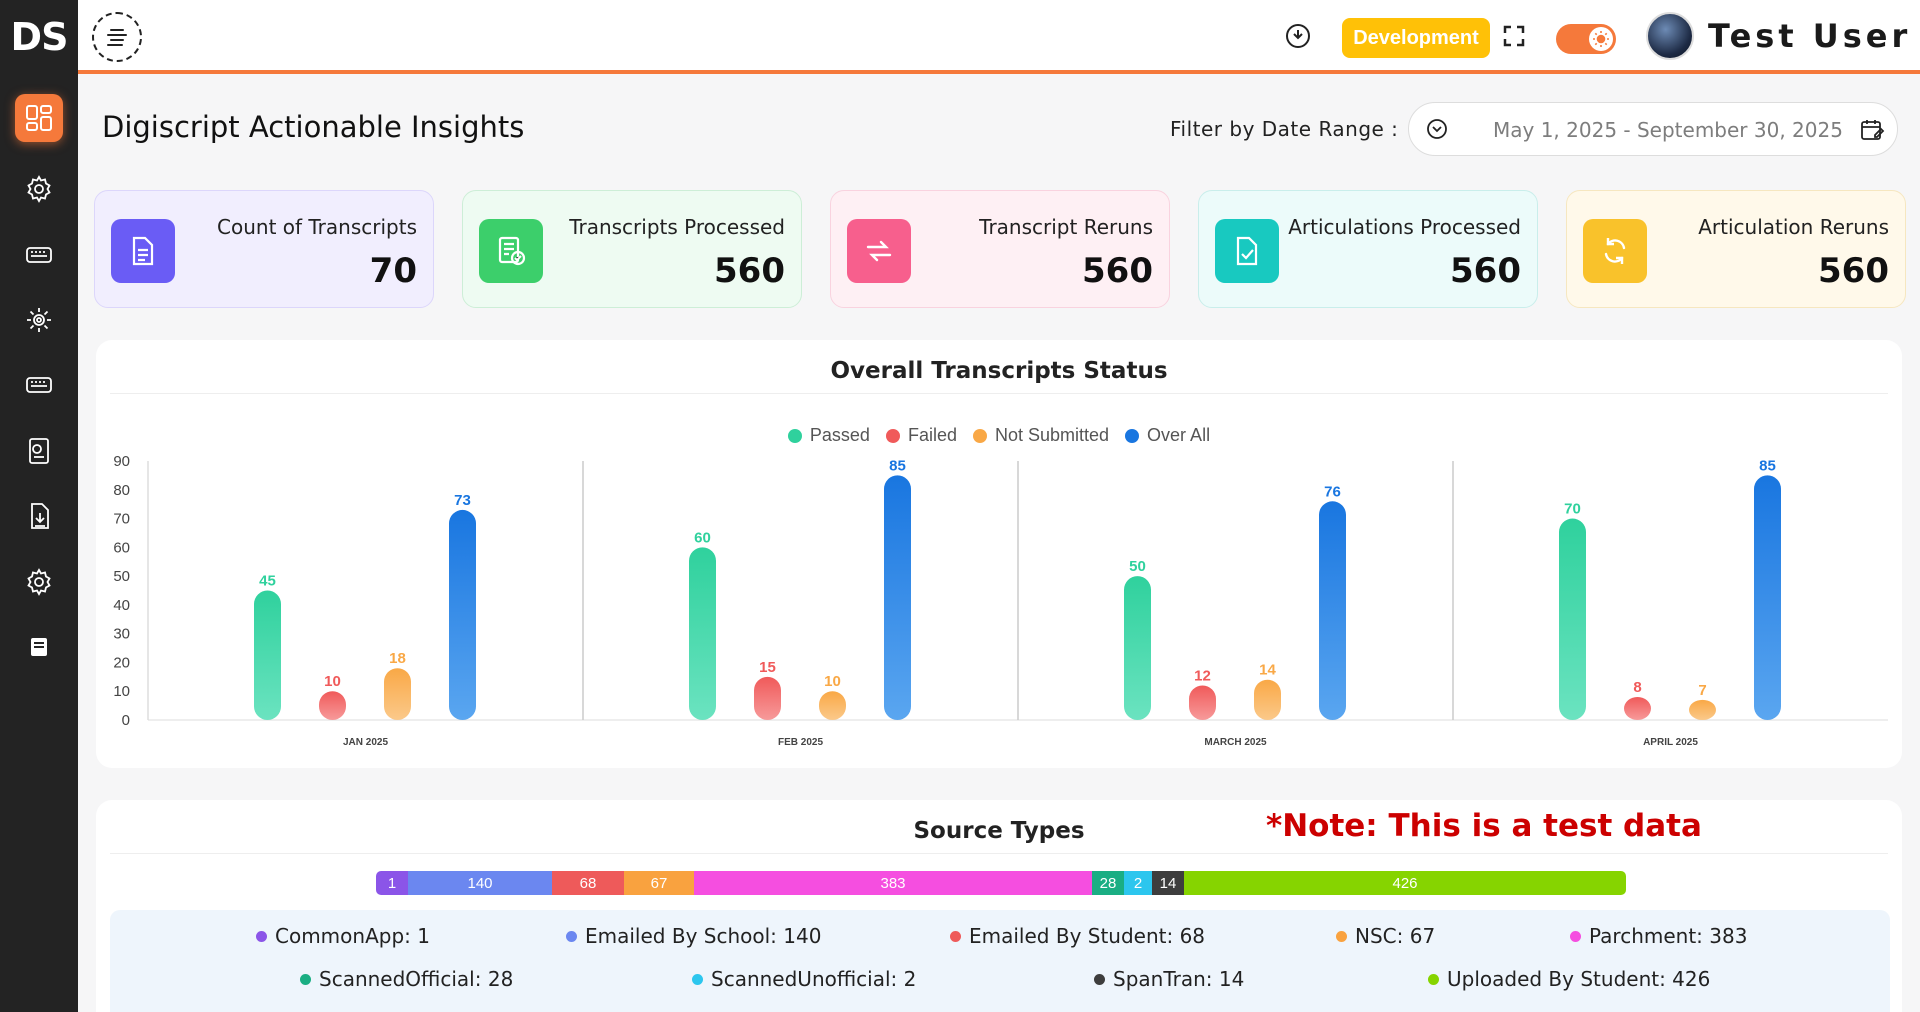 The height and width of the screenshot is (1012, 1920). Describe the element at coordinates (267, 581) in the screenshot. I see `bar-value-label: 45` at that location.